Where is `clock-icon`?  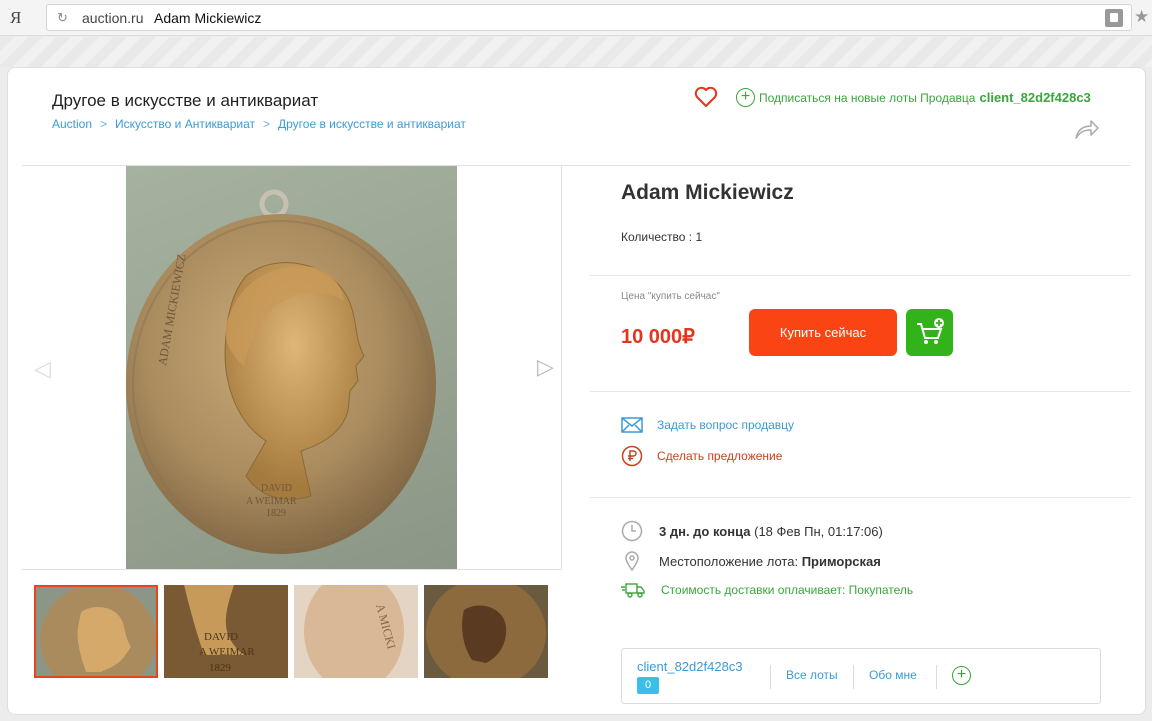 clock-icon is located at coordinates (632, 531).